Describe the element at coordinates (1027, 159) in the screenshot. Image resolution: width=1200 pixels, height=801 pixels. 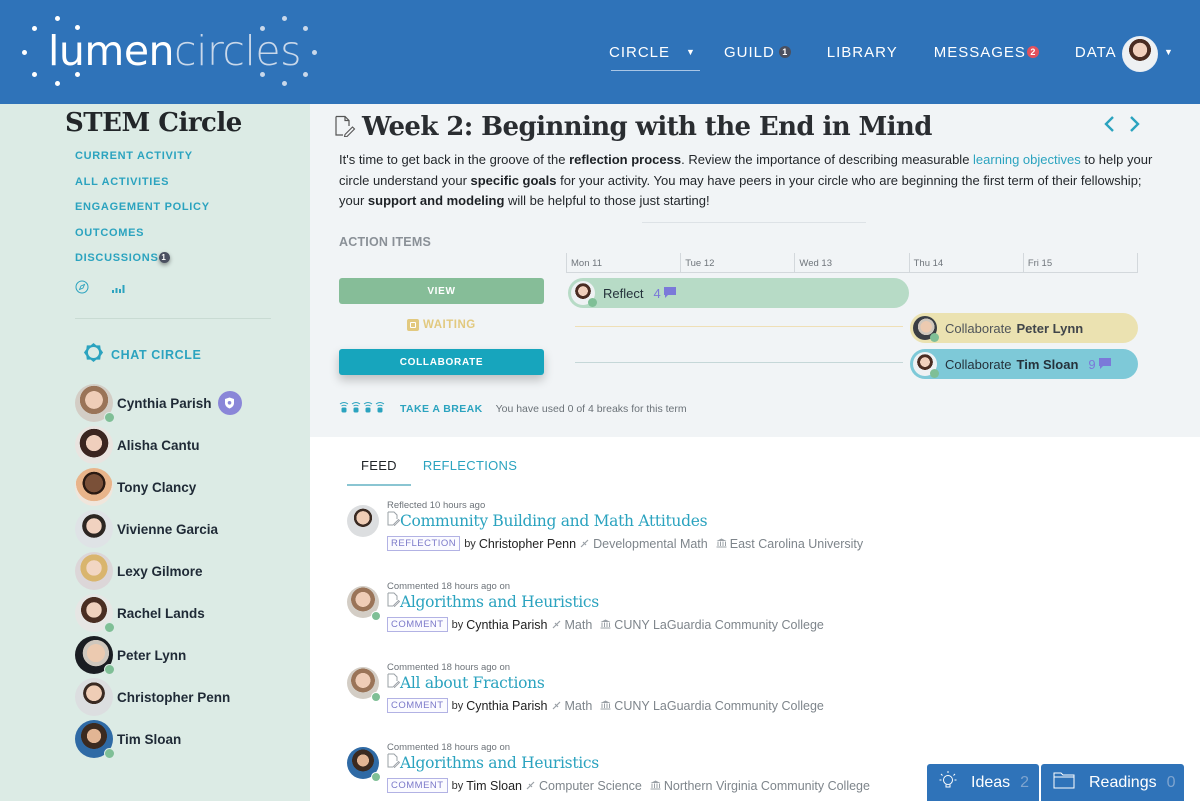
I see `learning-objectives-link: learning objectives` at that location.